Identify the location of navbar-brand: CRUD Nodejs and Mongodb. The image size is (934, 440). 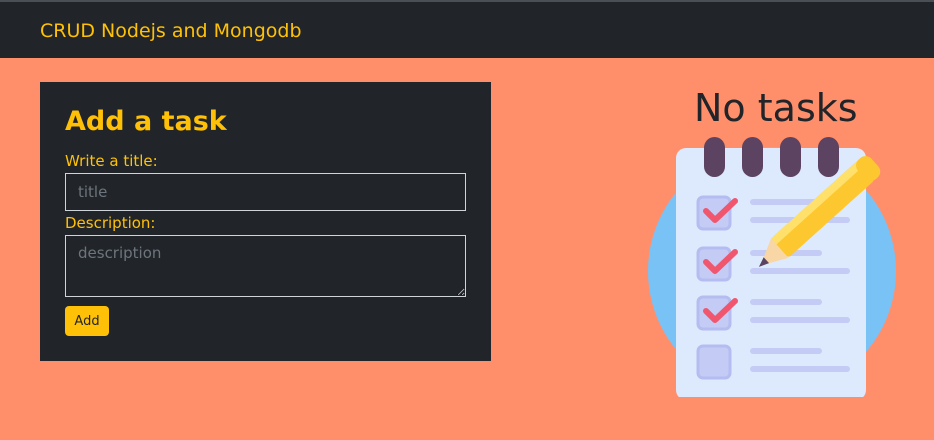
(171, 31).